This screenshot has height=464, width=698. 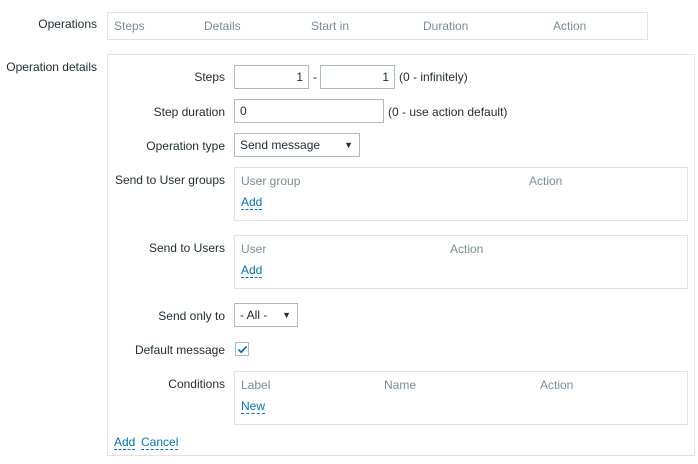 I want to click on send-only-to-select: - All - ▼, so click(x=266, y=315).